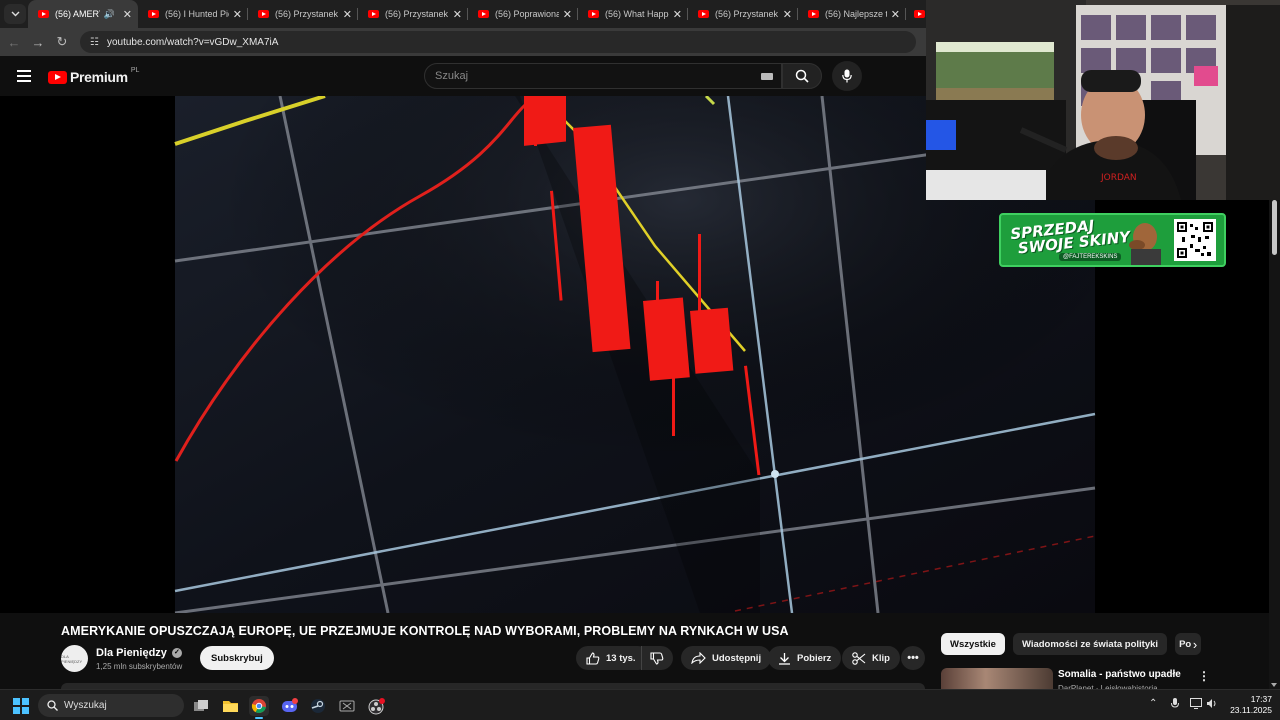 Image resolution: width=1280 pixels, height=720 pixels. Describe the element at coordinates (1274, 444) in the screenshot. I see `page-scrollbar` at that location.